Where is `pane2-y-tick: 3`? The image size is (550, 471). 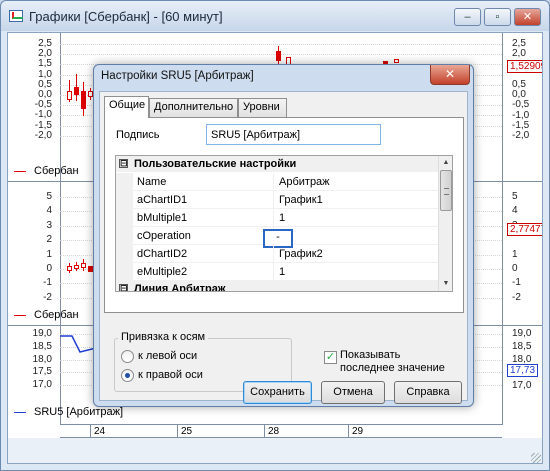 pane2-y-tick: 3 is located at coordinates (49, 225).